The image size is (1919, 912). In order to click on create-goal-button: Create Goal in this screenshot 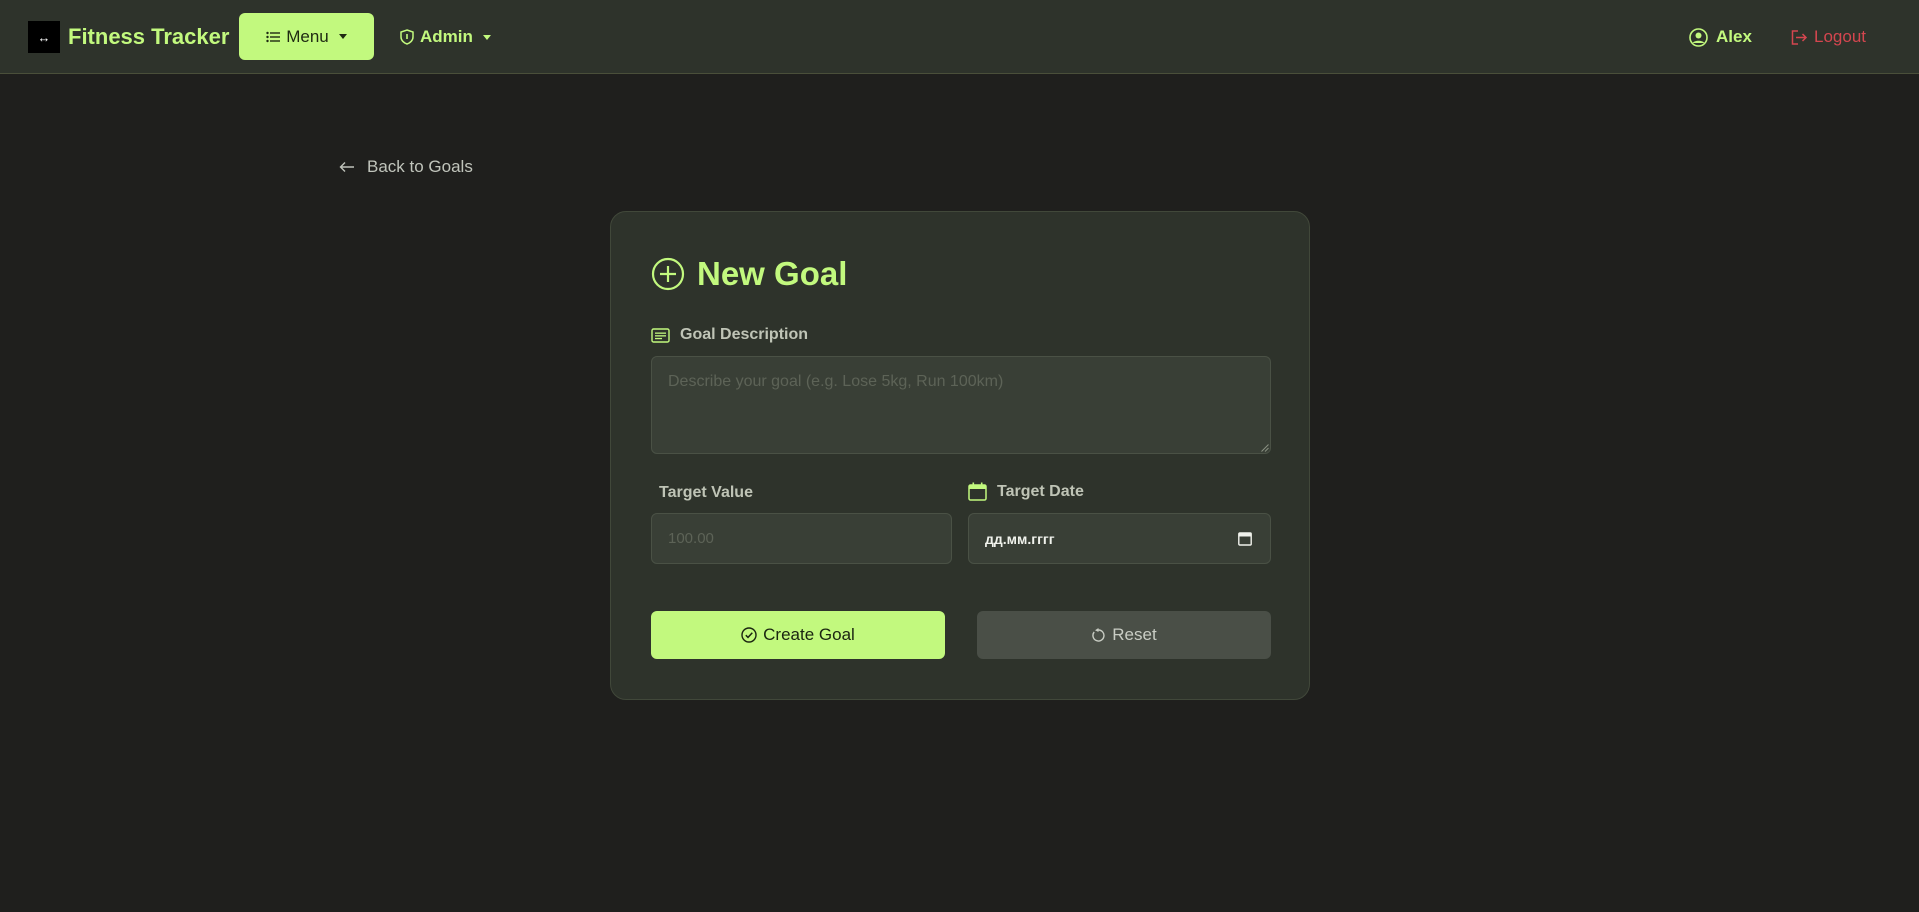, I will do `click(798, 635)`.